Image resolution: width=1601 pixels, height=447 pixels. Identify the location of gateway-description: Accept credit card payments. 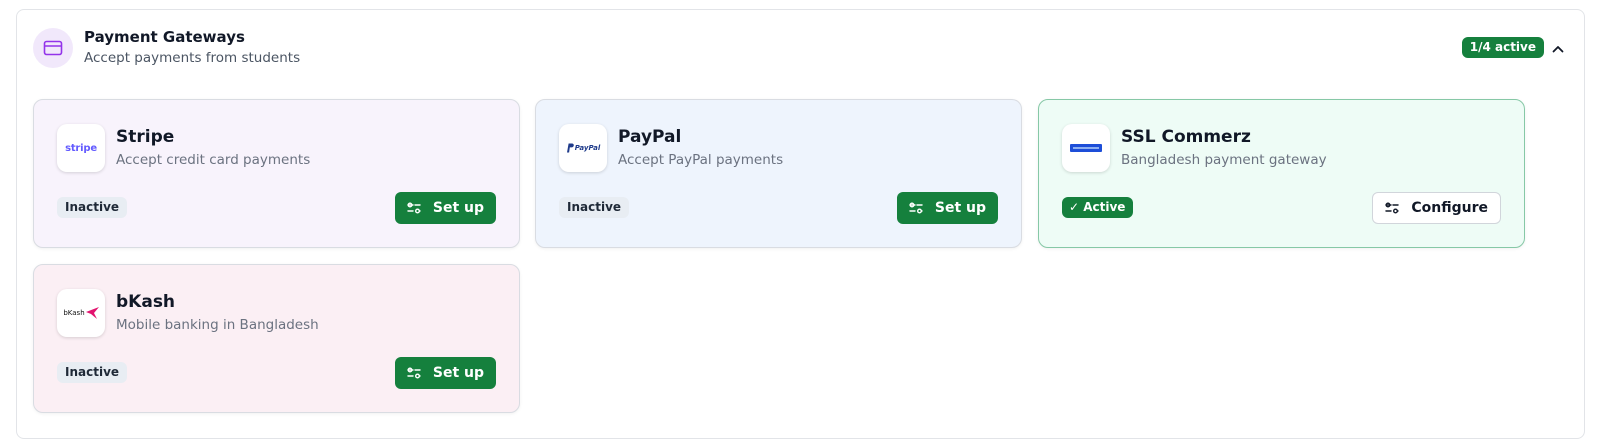
(213, 160).